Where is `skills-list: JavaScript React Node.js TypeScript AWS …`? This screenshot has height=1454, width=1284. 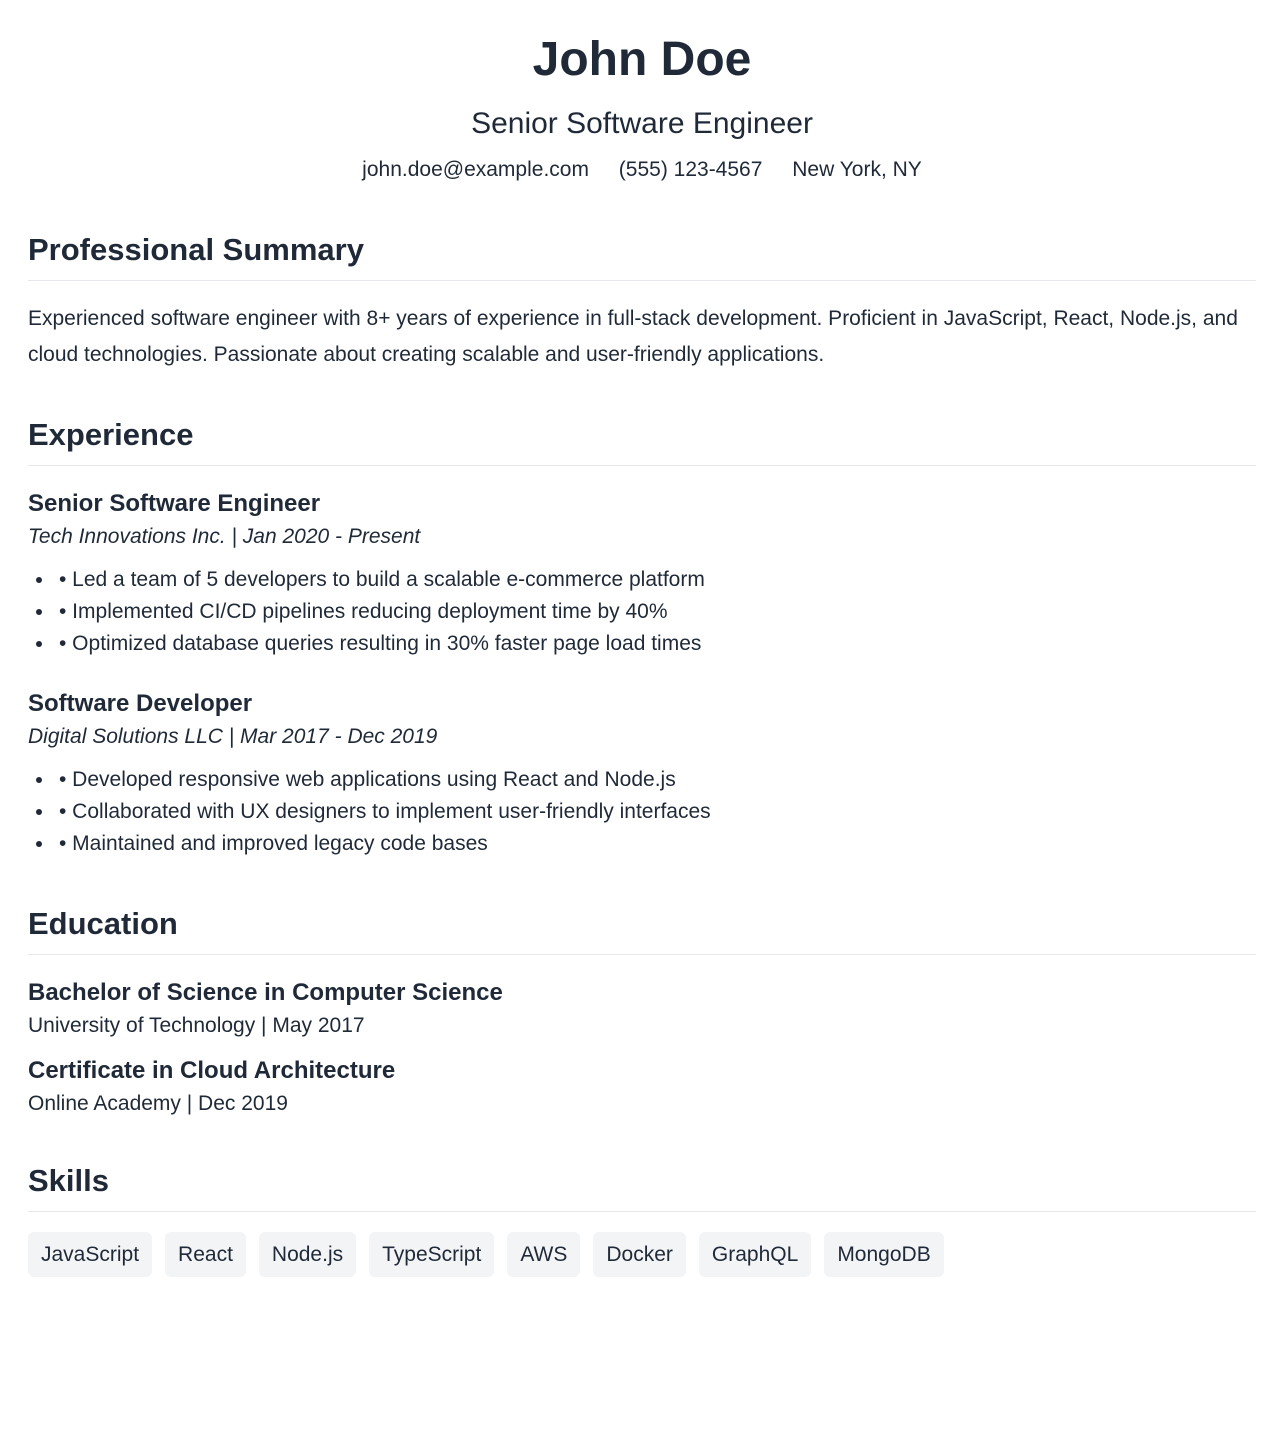
skills-list: JavaScript React Node.js TypeScript AWS … is located at coordinates (642, 1254).